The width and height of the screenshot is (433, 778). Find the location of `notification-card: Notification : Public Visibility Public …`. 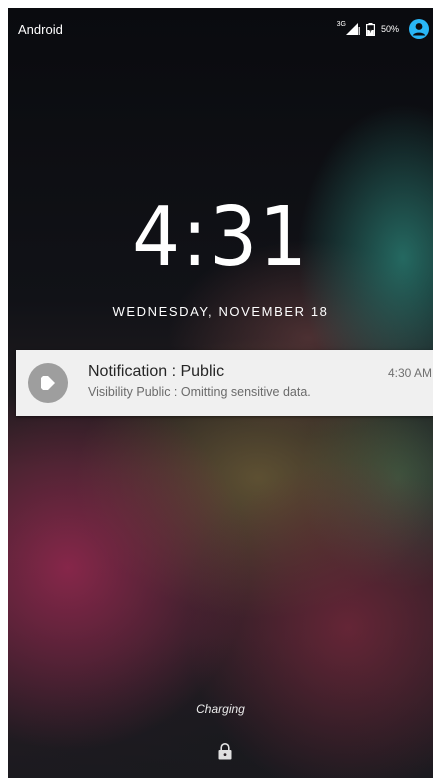

notification-card: Notification : Public Visibility Public … is located at coordinates (224, 383).